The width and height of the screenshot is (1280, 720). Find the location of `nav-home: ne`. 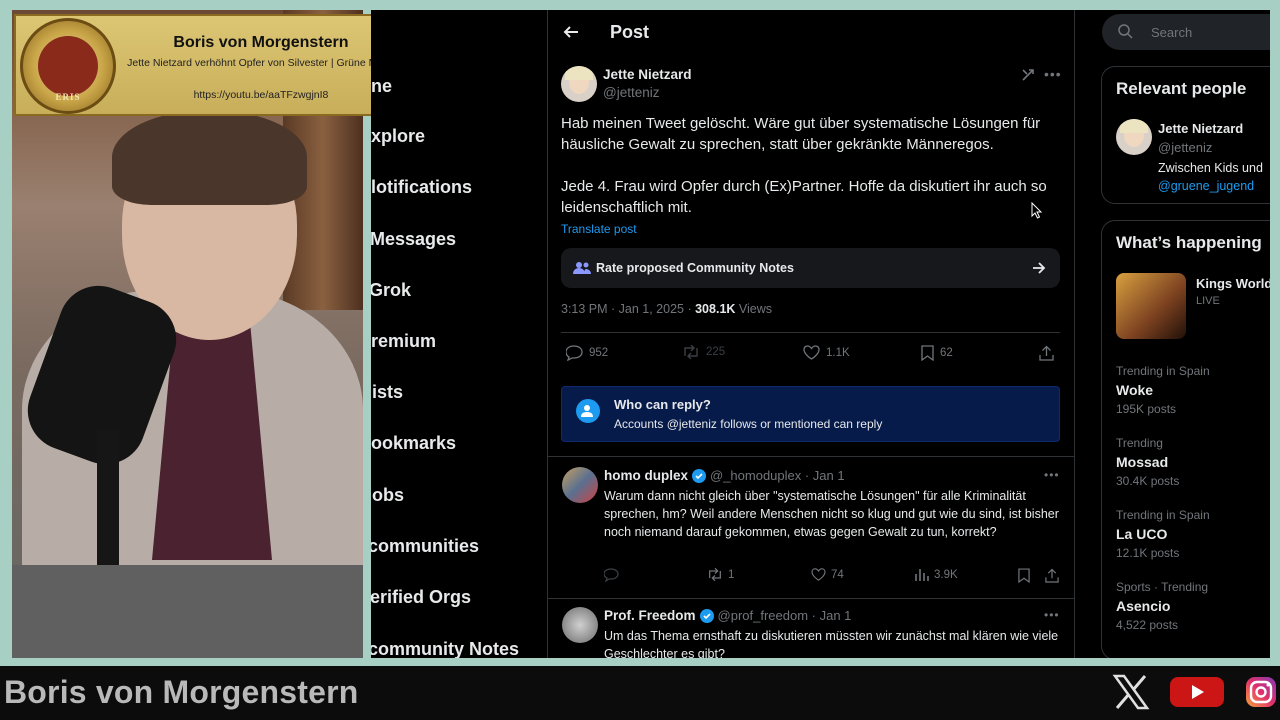

nav-home: ne is located at coordinates (381, 86).